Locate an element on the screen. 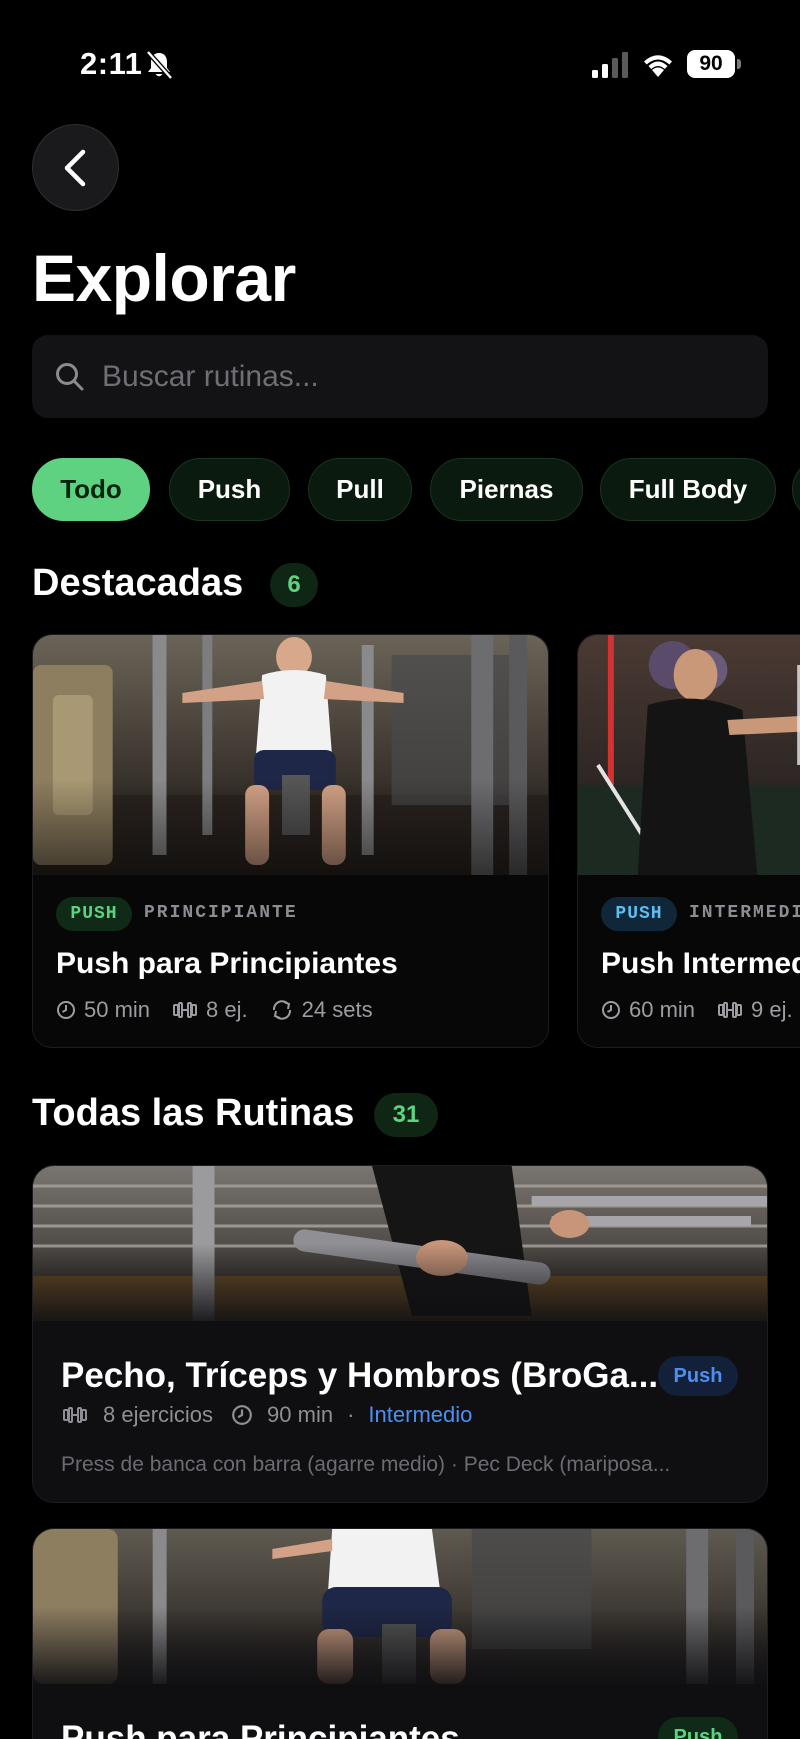 The height and width of the screenshot is (1739, 800). search-input is located at coordinates (402, 376).